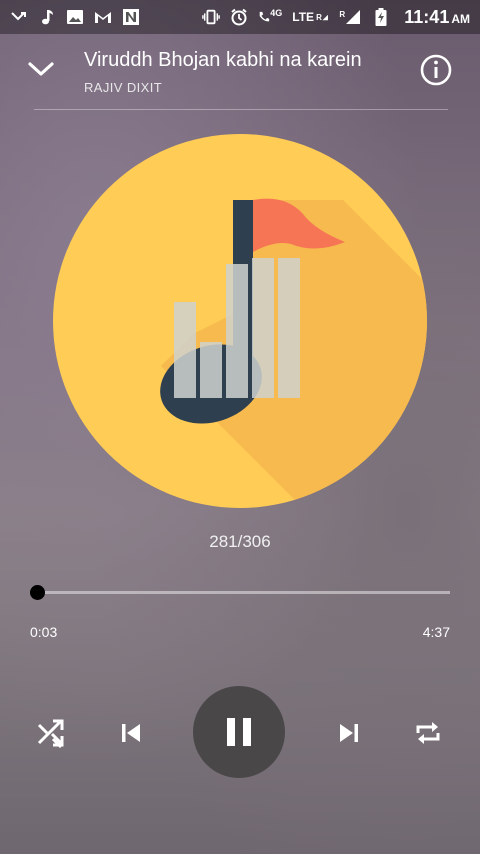 The width and height of the screenshot is (480, 854). Describe the element at coordinates (240, 541) in the screenshot. I see `track-counter: 281/306` at that location.